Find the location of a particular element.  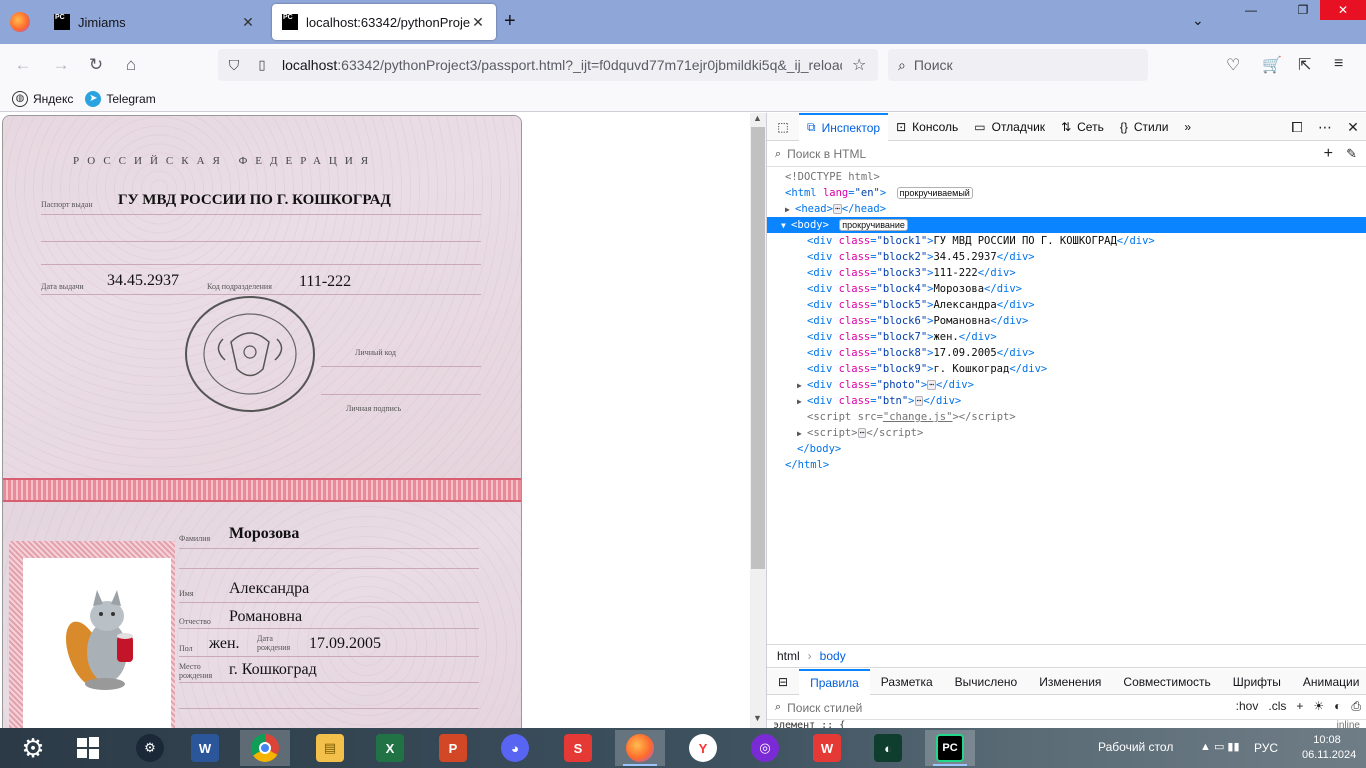

firefox-icon is located at coordinates (640, 748).